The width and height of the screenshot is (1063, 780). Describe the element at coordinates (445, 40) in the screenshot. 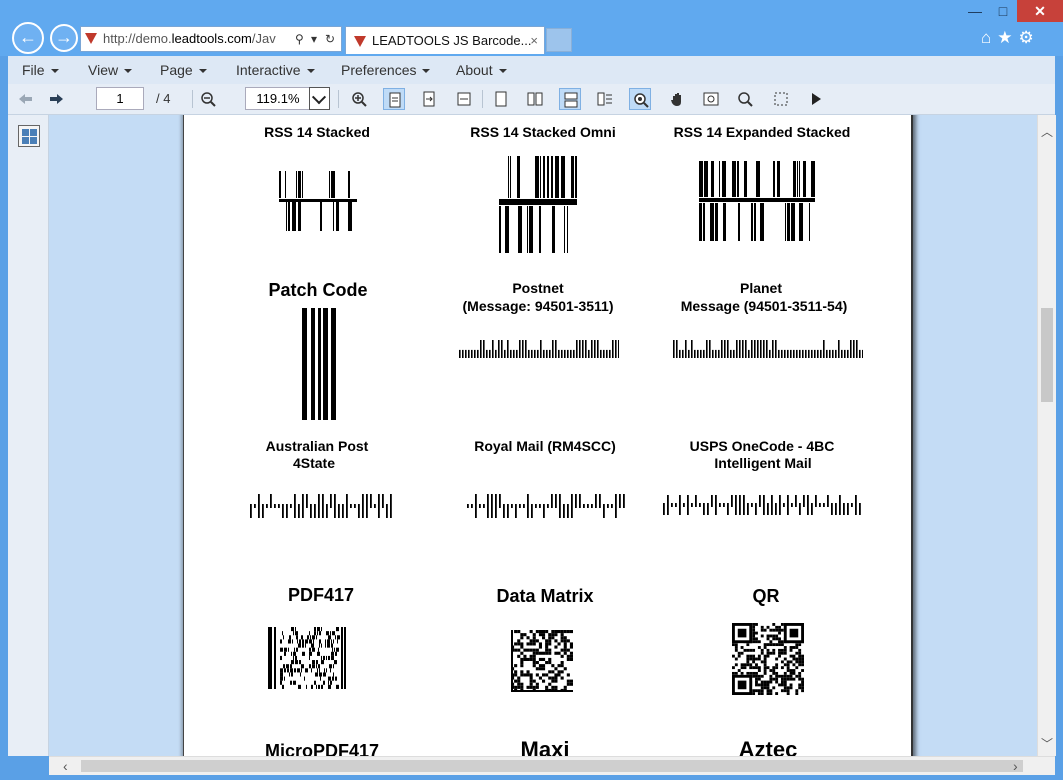

I see `browser-tab-active: LEADTOOLS JS Barcode... ×` at that location.